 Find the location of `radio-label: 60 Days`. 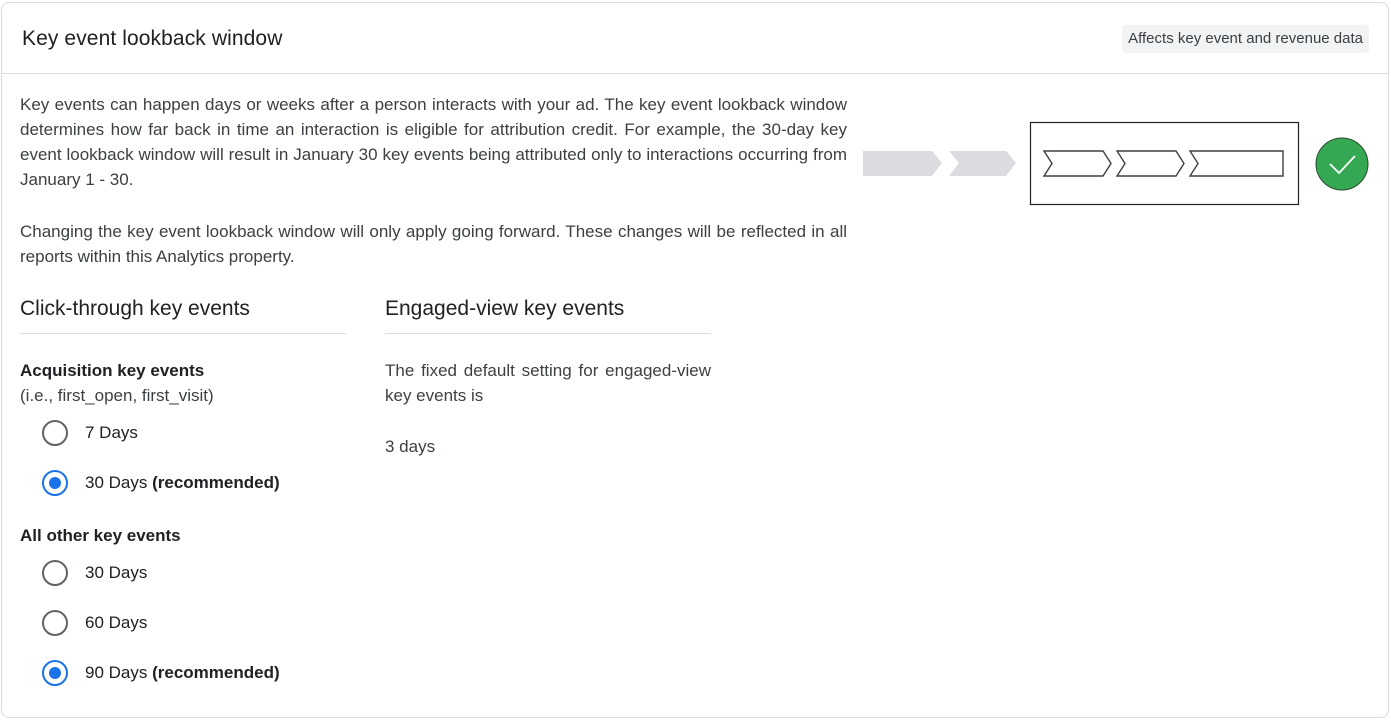

radio-label: 60 Days is located at coordinates (116, 622).